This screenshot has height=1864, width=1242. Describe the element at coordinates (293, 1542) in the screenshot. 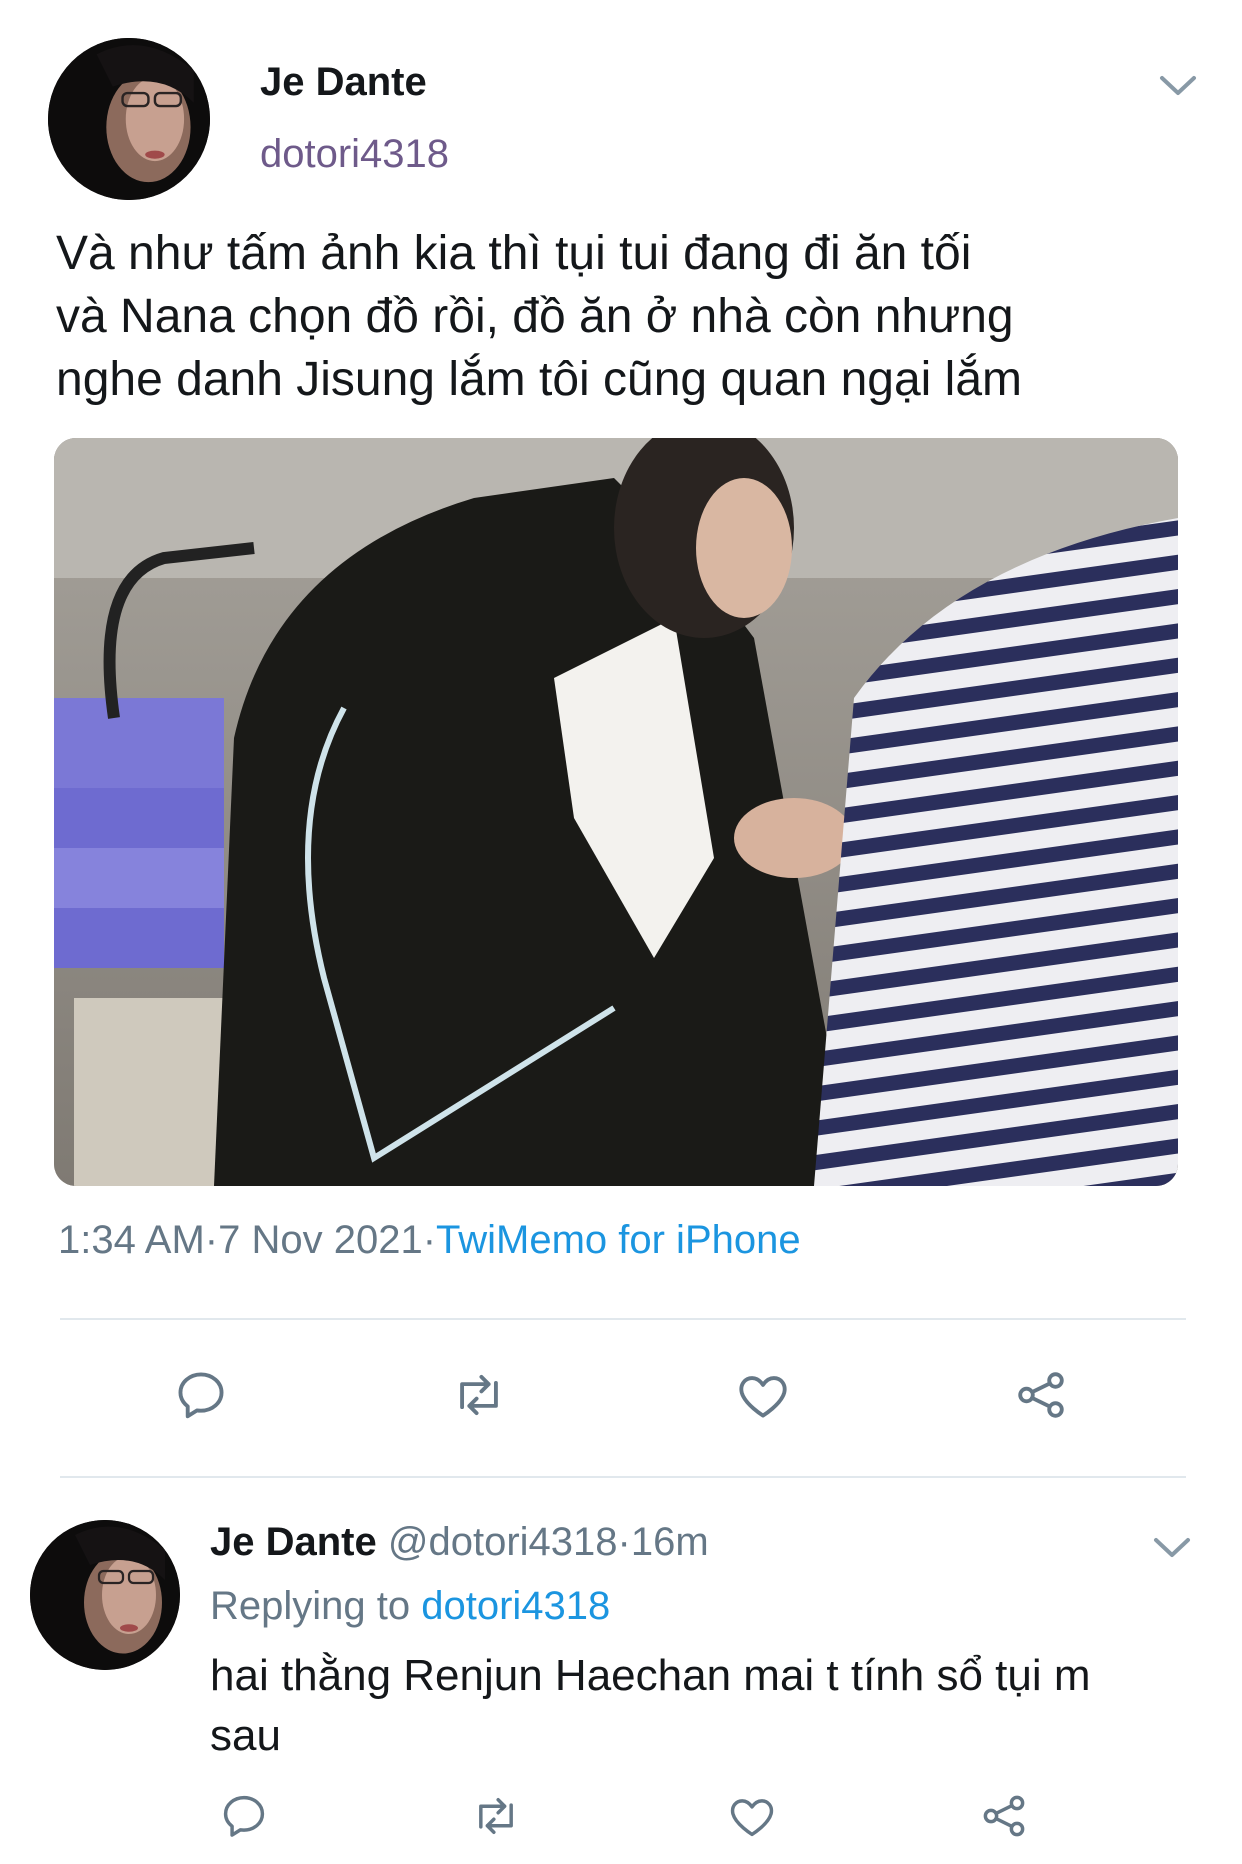

I see `reply-author-name: Je Dante` at that location.